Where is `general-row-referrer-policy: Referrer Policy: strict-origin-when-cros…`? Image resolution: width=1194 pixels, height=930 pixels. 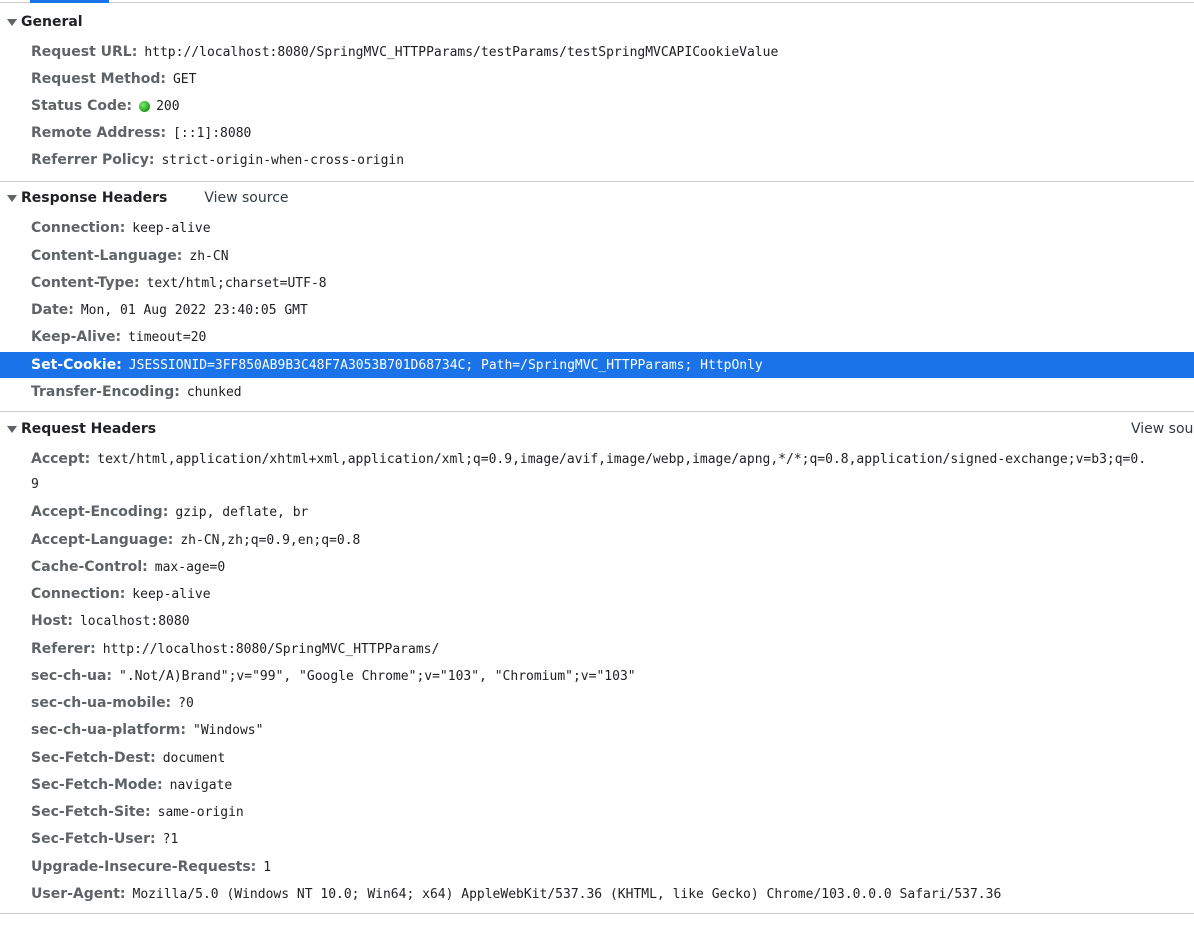
general-row-referrer-policy: Referrer Policy: strict-origin-when-cros… is located at coordinates (597, 160).